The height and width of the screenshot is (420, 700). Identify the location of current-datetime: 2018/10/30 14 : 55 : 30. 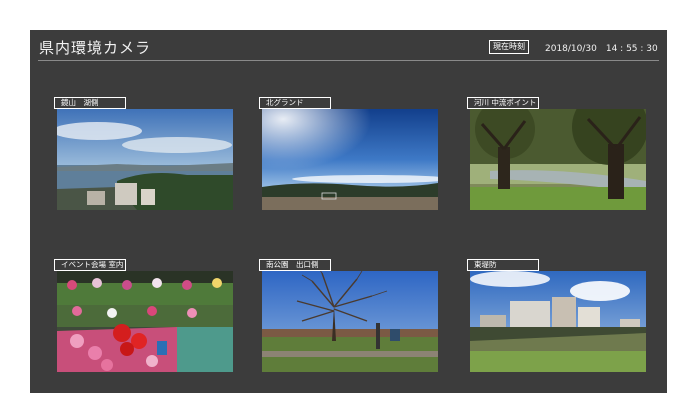
(601, 49).